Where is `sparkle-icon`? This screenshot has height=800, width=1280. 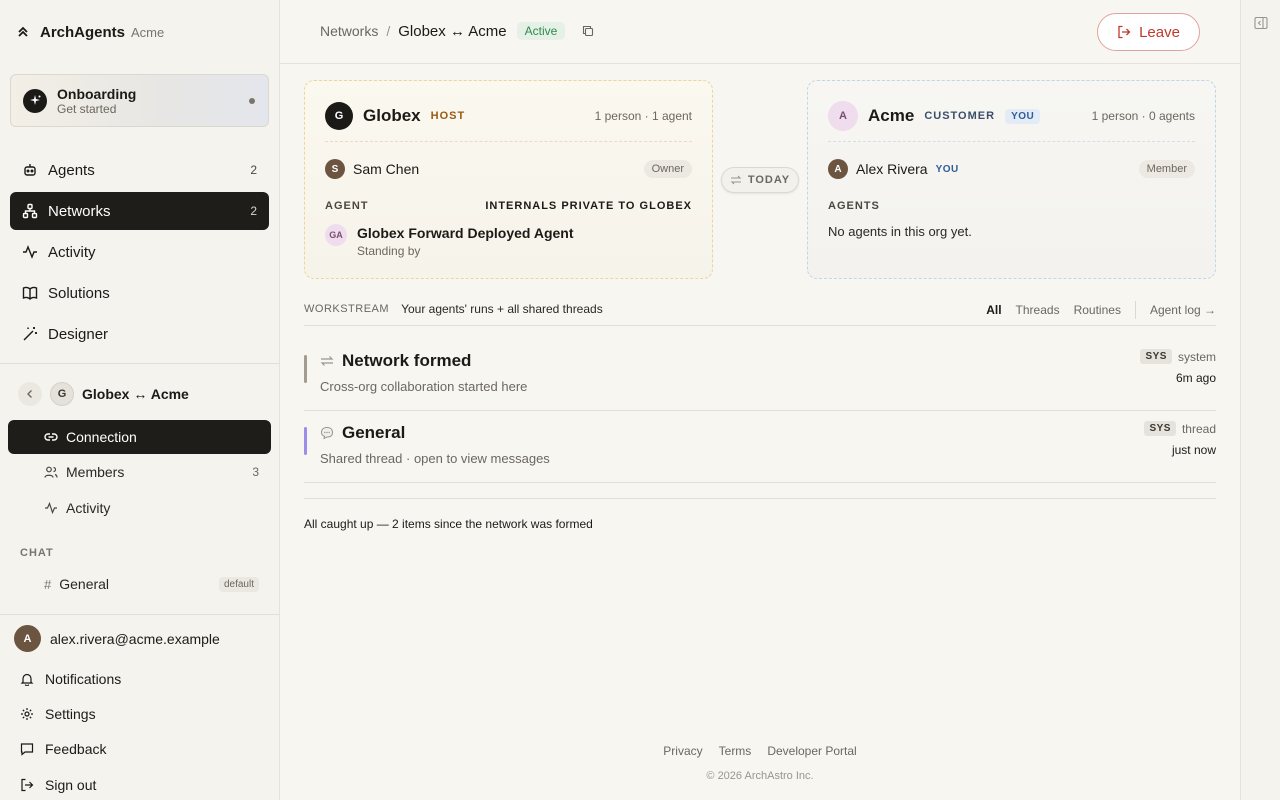
sparkle-icon is located at coordinates (35, 100).